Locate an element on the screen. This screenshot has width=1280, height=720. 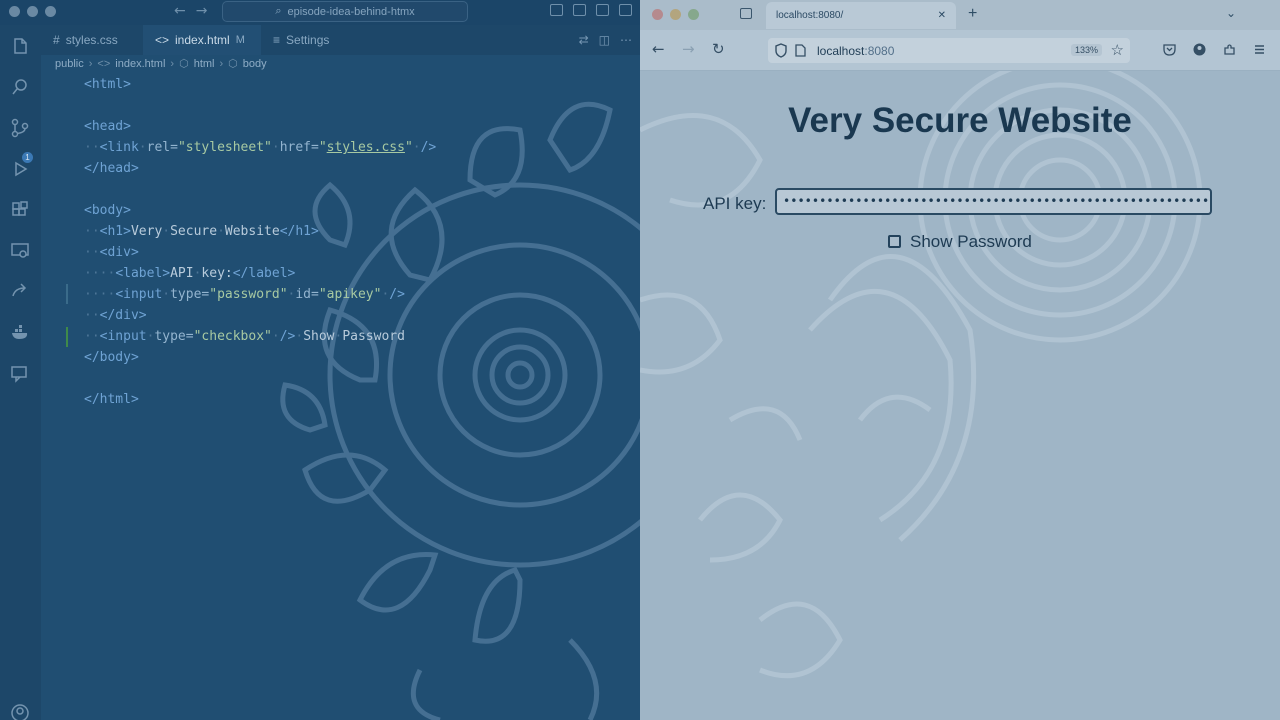
breadcrumb: public › <> index.html › ⬡ html › ⬡ body is located at coordinates (161, 64).